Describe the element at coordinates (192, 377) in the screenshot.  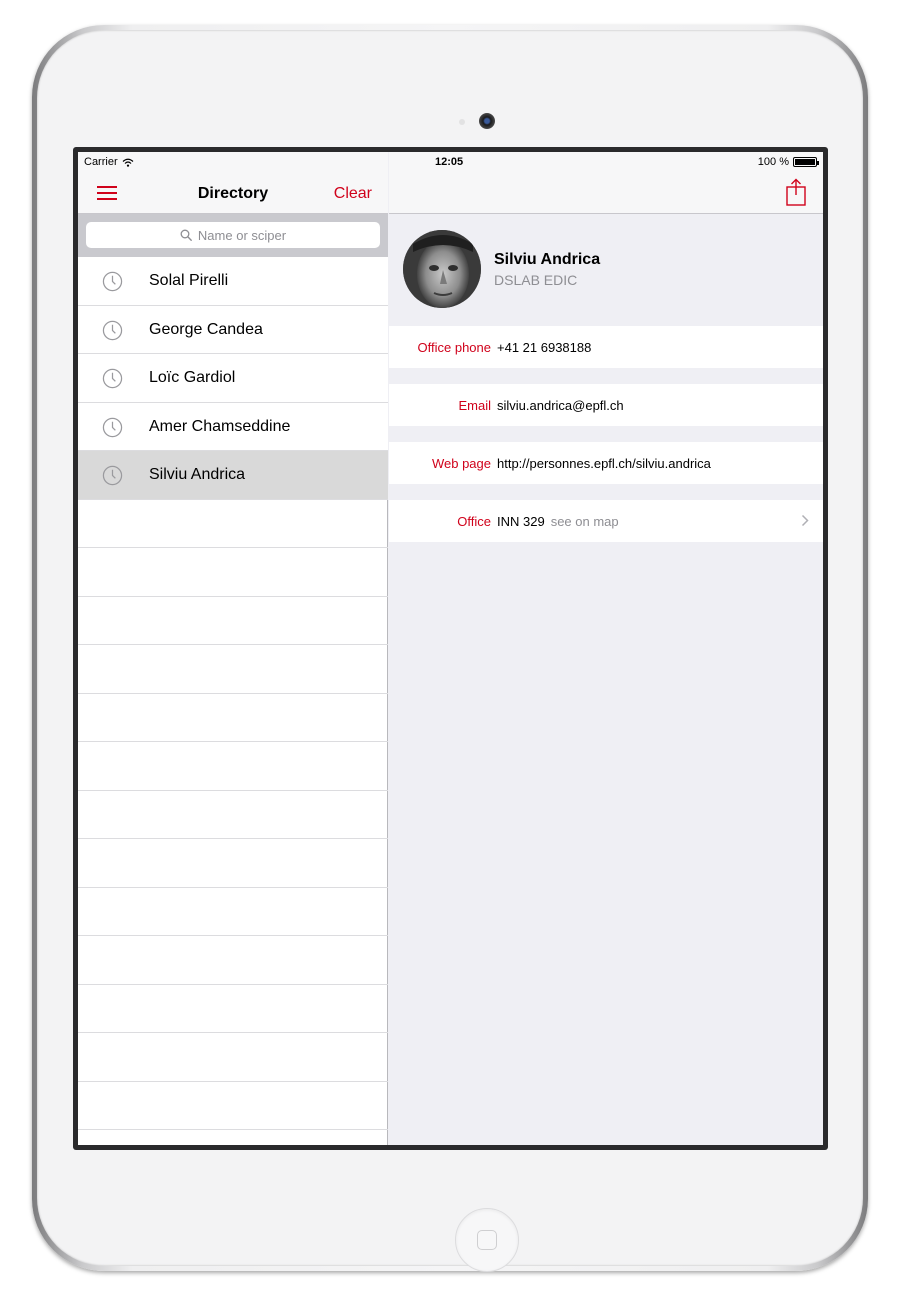
I see `list-item-label: Loïc Gardiol` at that location.